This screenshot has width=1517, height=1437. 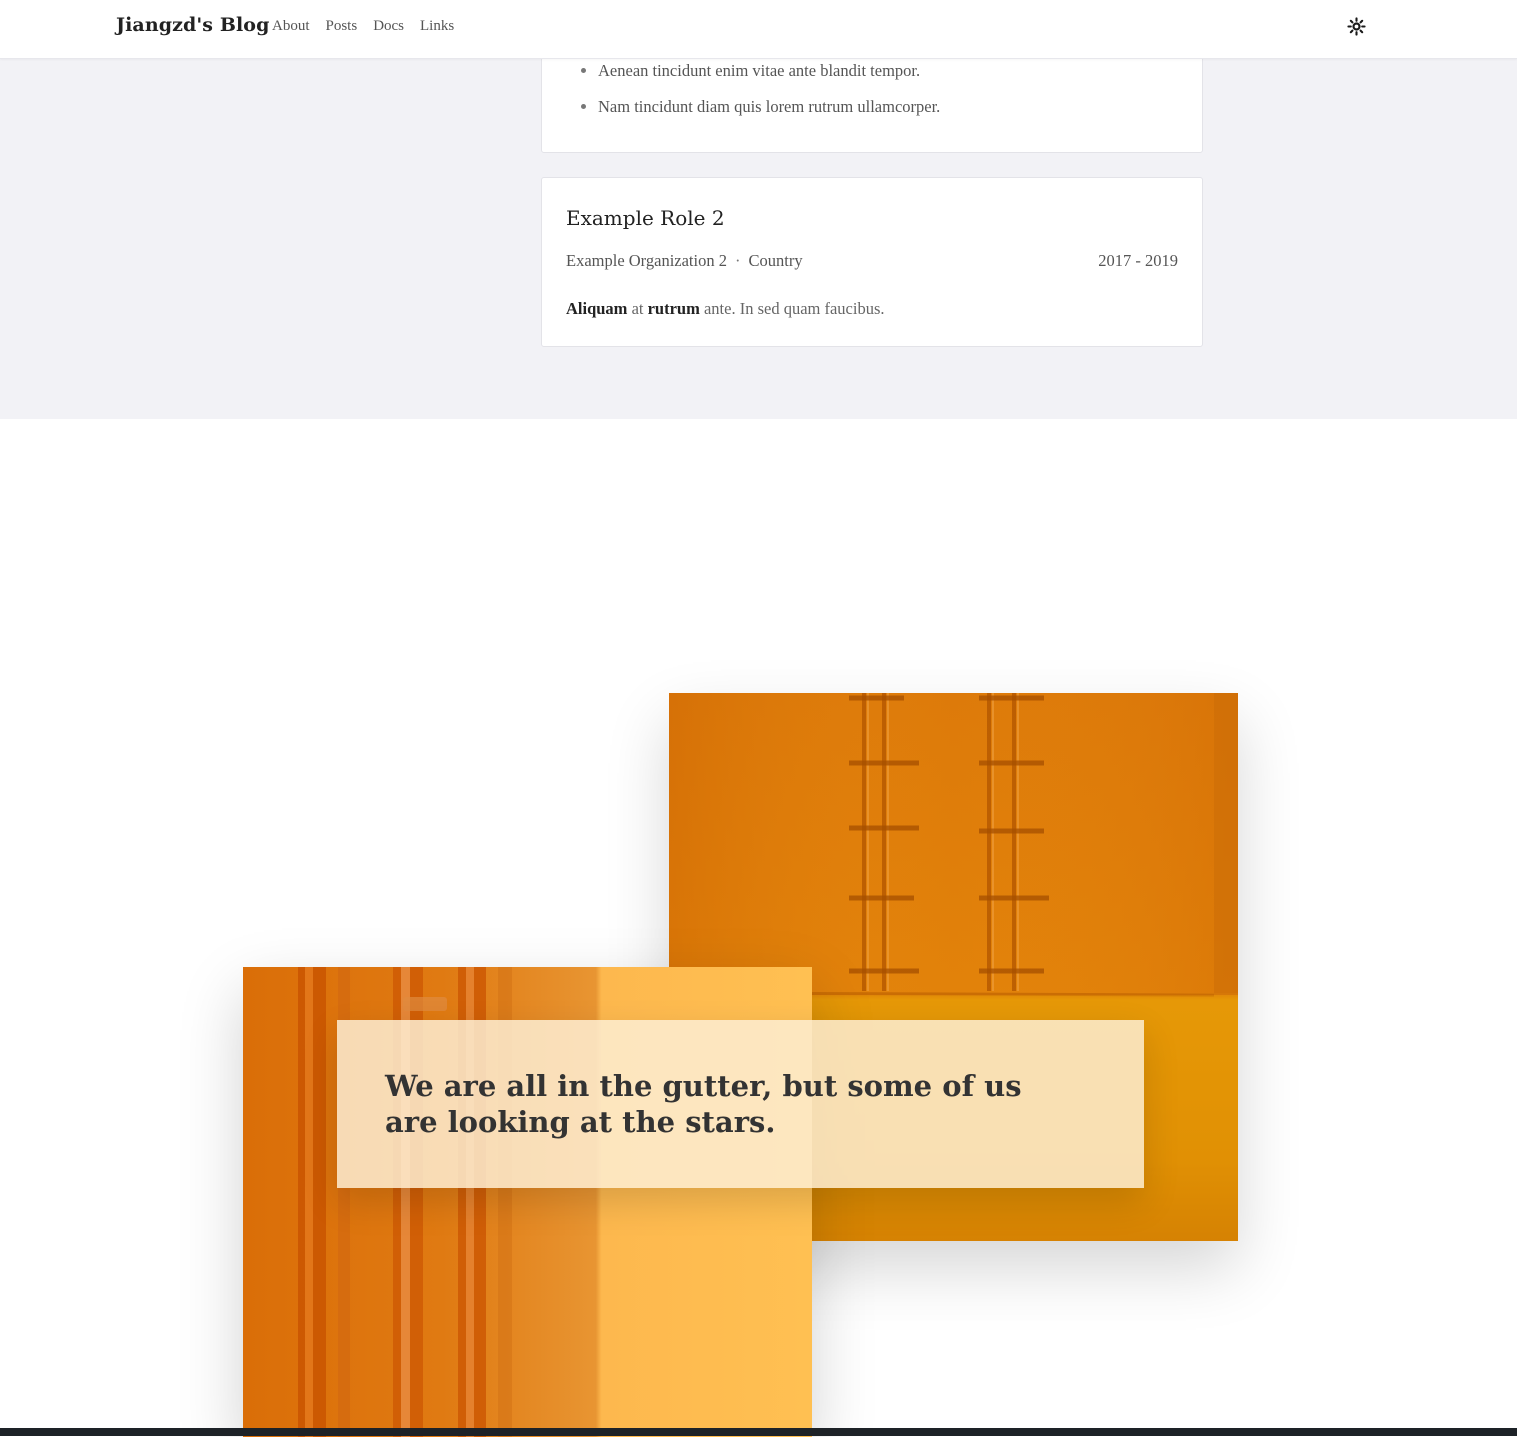 I want to click on nav-link-docs: Docs, so click(x=388, y=26).